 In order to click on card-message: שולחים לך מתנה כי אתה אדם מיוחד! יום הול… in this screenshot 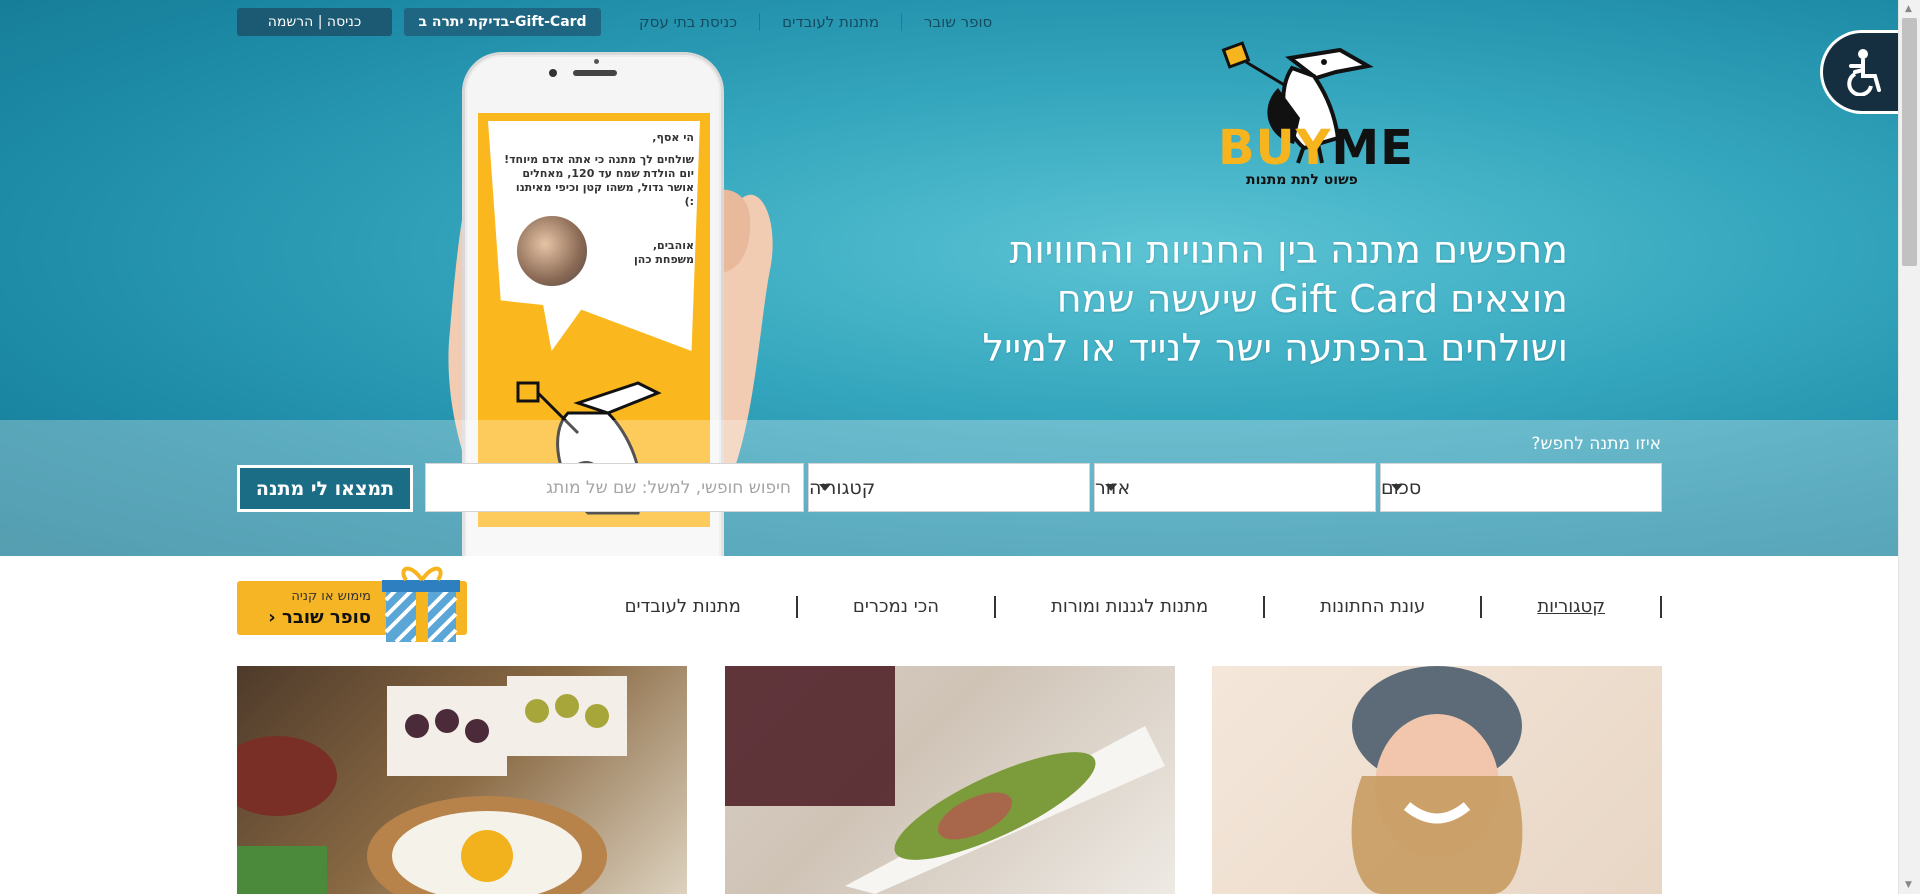, I will do `click(599, 180)`.